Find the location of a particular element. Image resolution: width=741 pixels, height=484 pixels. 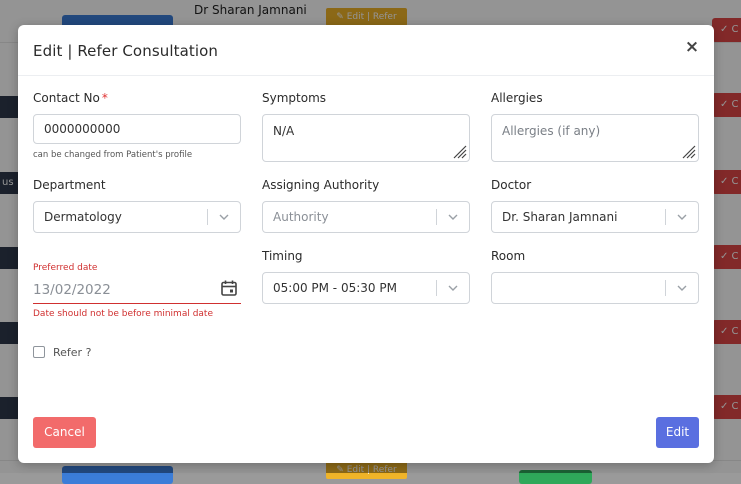

timing-label: Timing is located at coordinates (282, 256).